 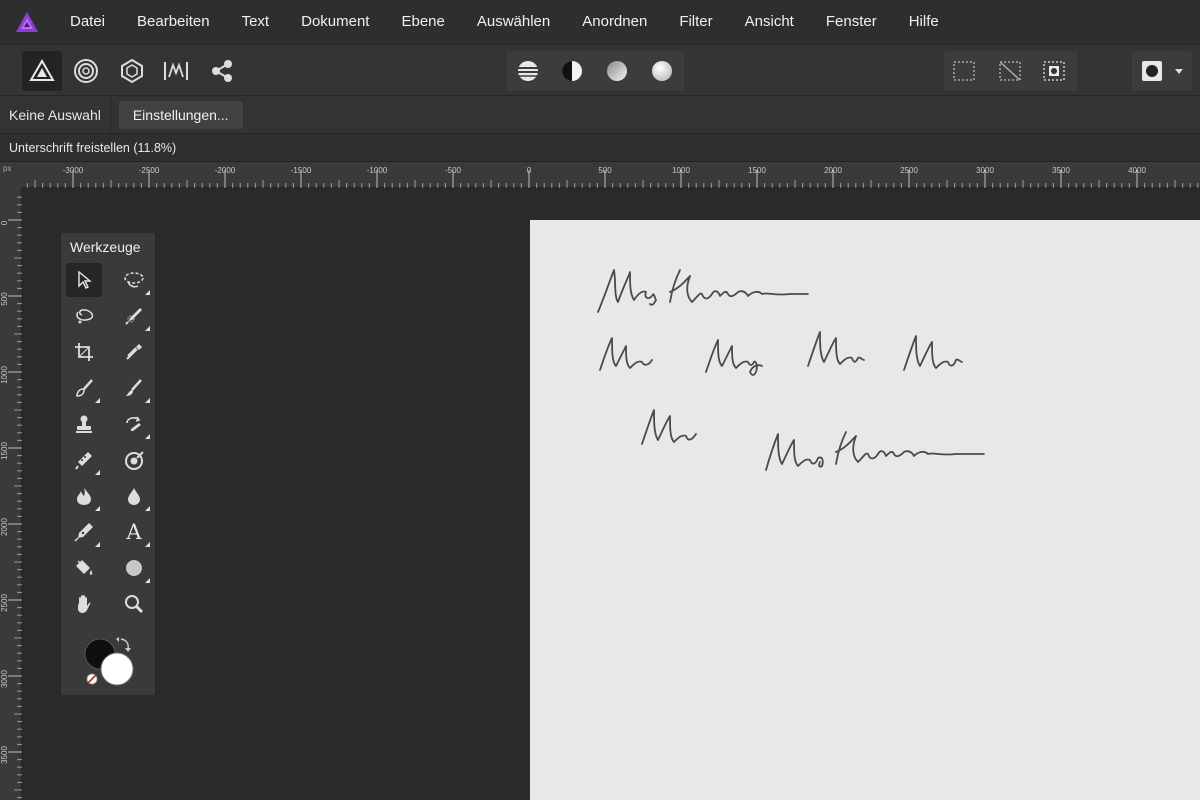 What do you see at coordinates (1179, 71) in the screenshot?
I see `chevron-down-icon` at bounding box center [1179, 71].